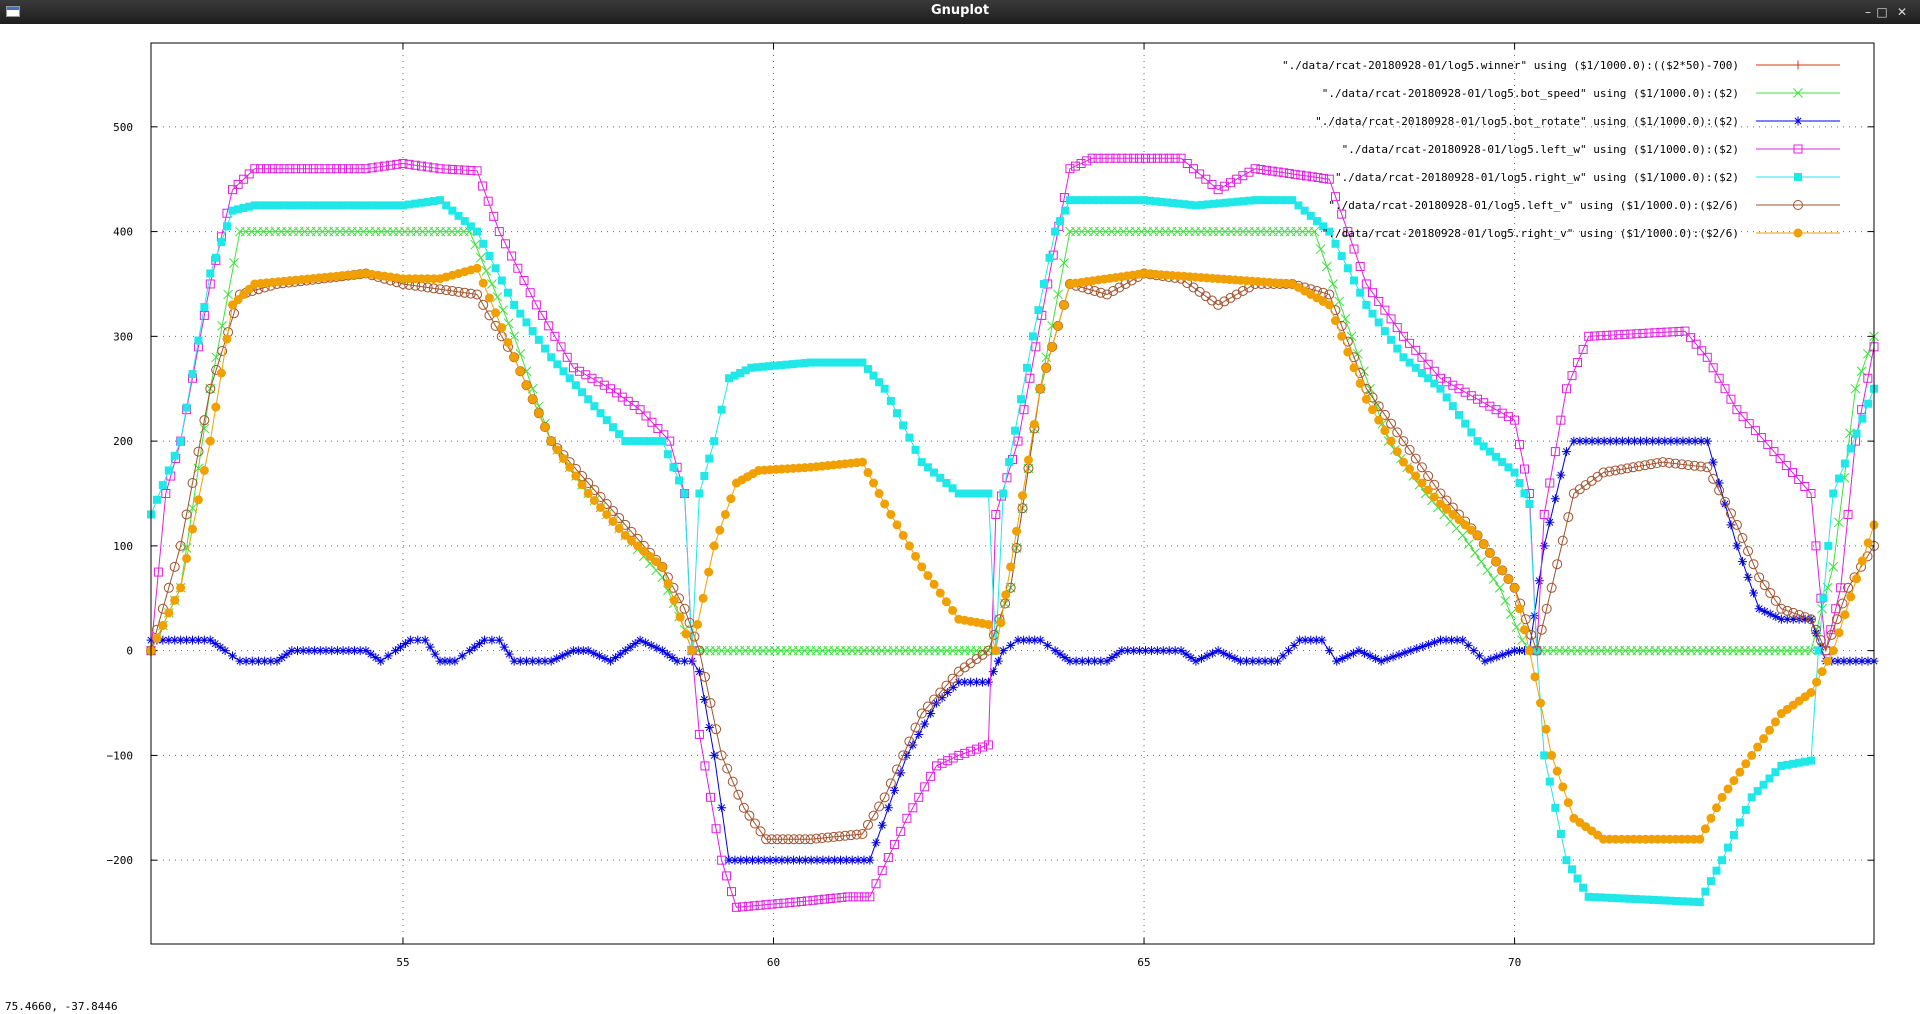 This screenshot has width=1920, height=1014. Describe the element at coordinates (773, 962) in the screenshot. I see `x-tick-label: 60` at that location.